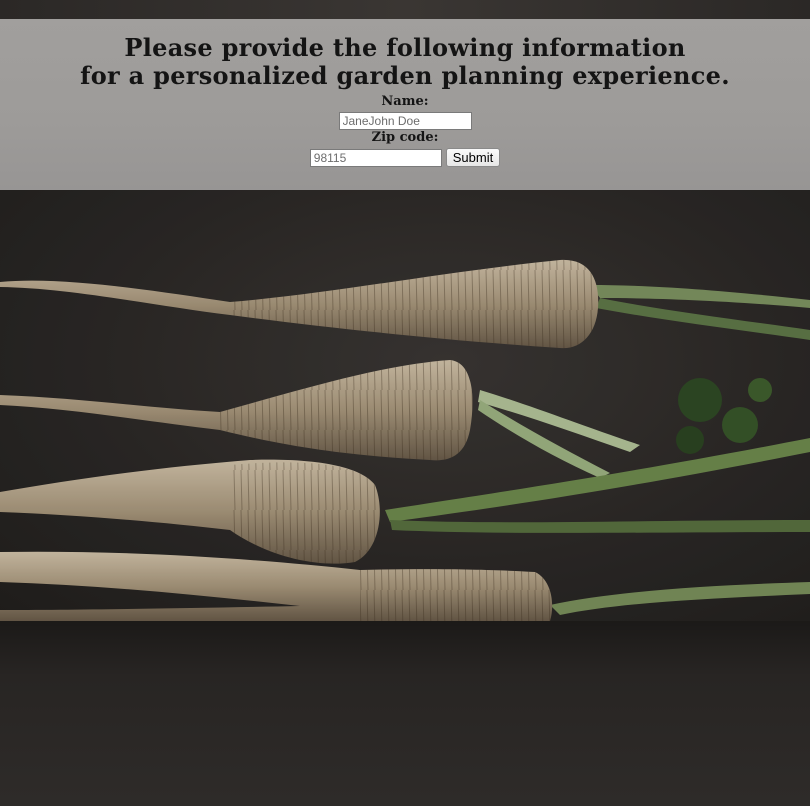 This screenshot has width=810, height=806. What do you see at coordinates (405, 47) in the screenshot?
I see `heading-line-1: Please provide the following information` at bounding box center [405, 47].